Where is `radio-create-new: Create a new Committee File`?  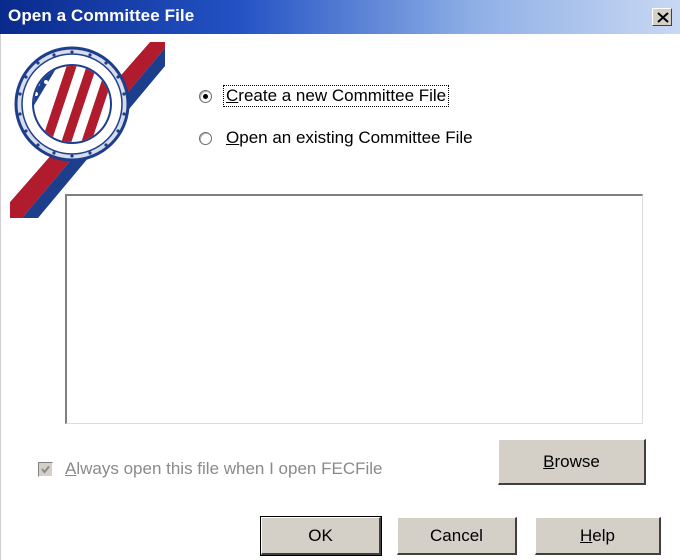 radio-create-new: Create a new Committee File is located at coordinates (324, 96).